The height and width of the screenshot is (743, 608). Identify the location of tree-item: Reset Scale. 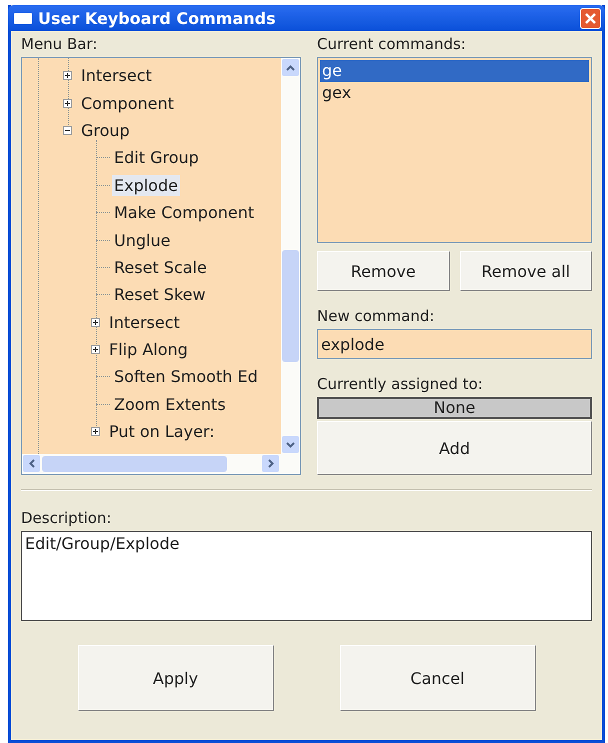
(160, 267).